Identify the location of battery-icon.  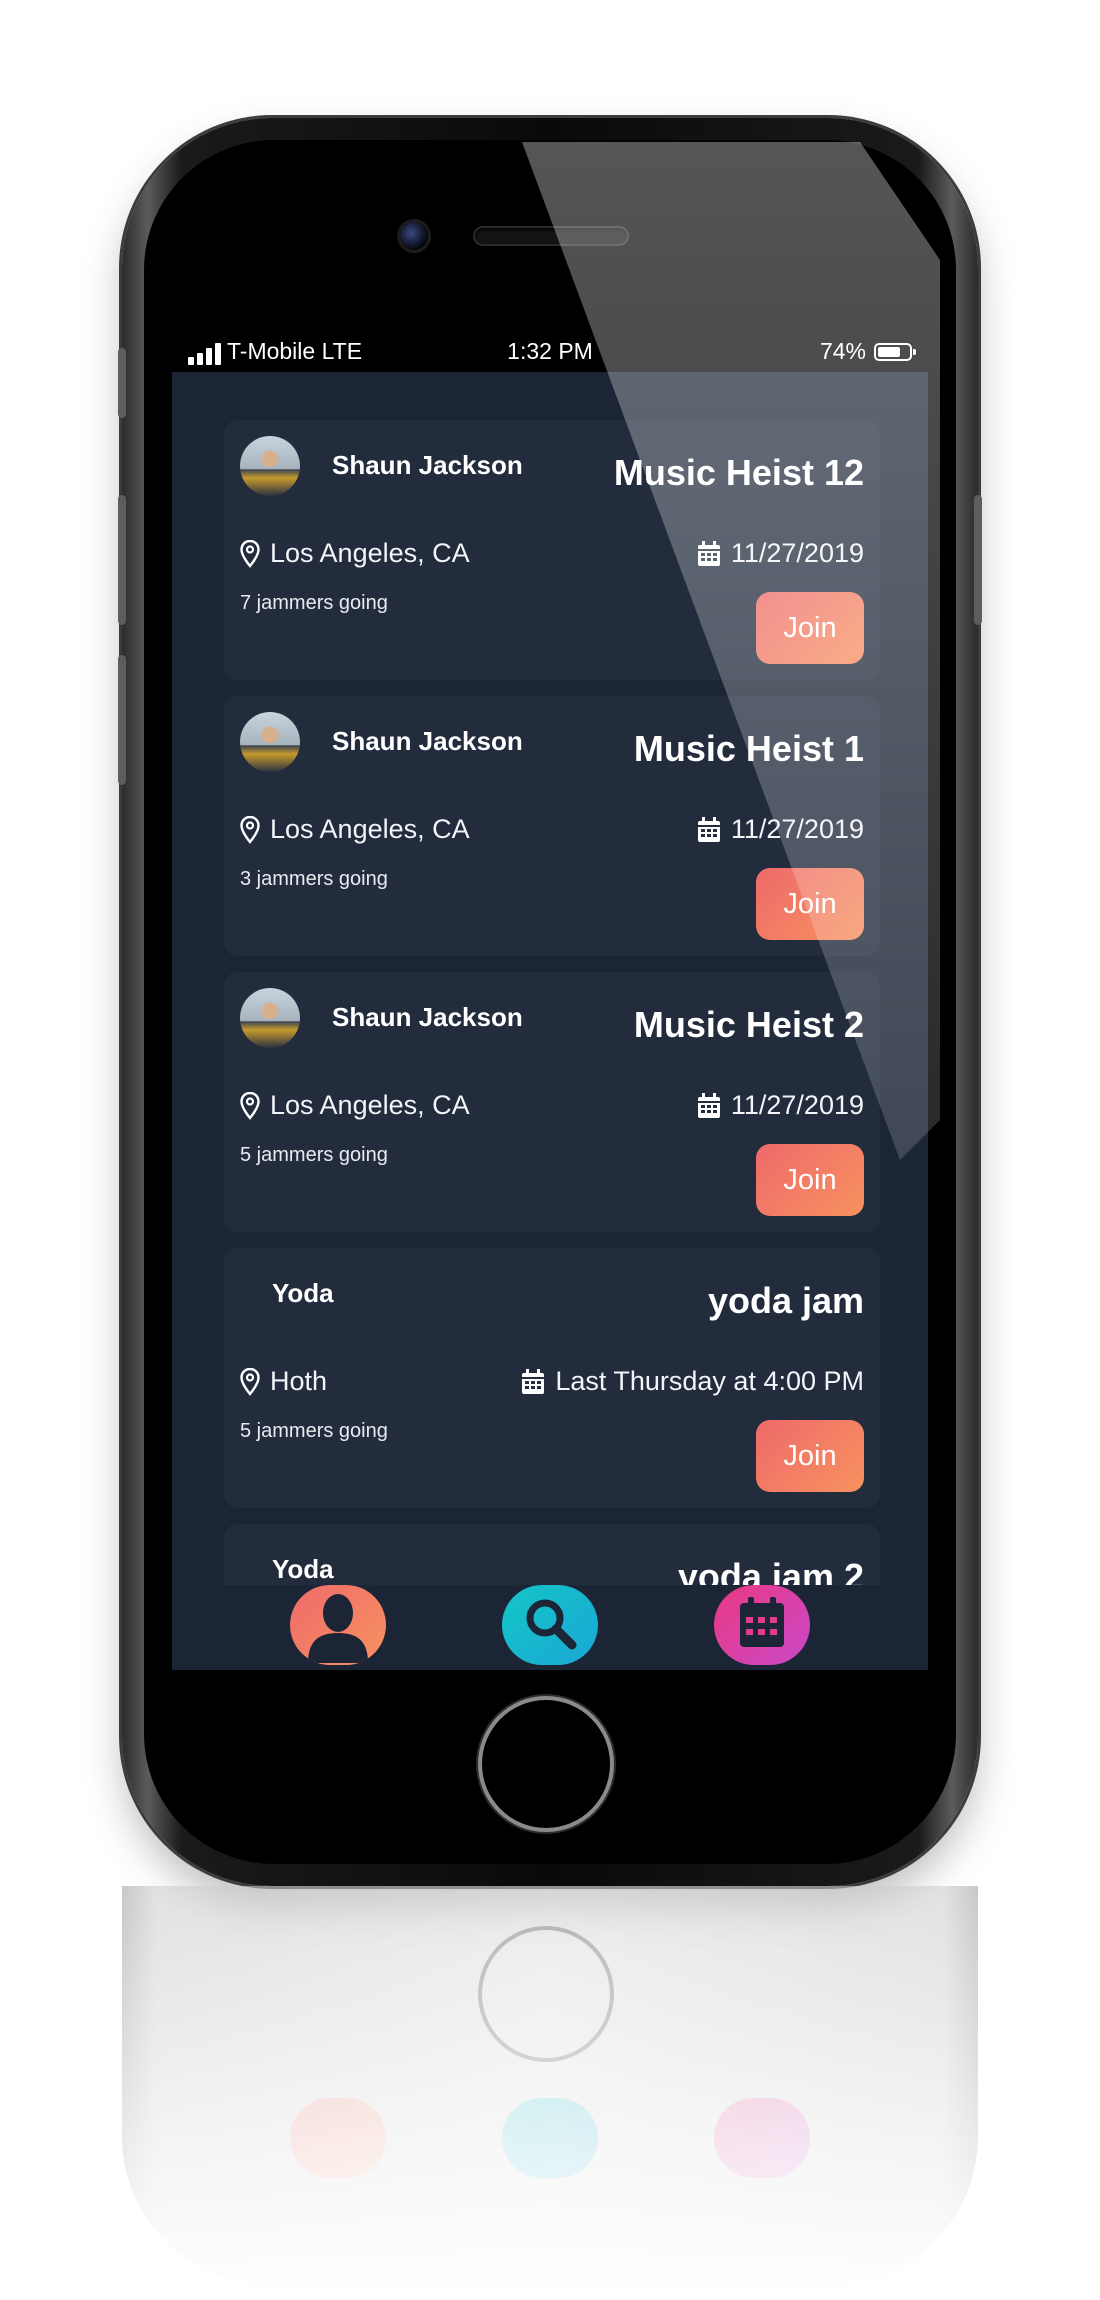
(895, 351).